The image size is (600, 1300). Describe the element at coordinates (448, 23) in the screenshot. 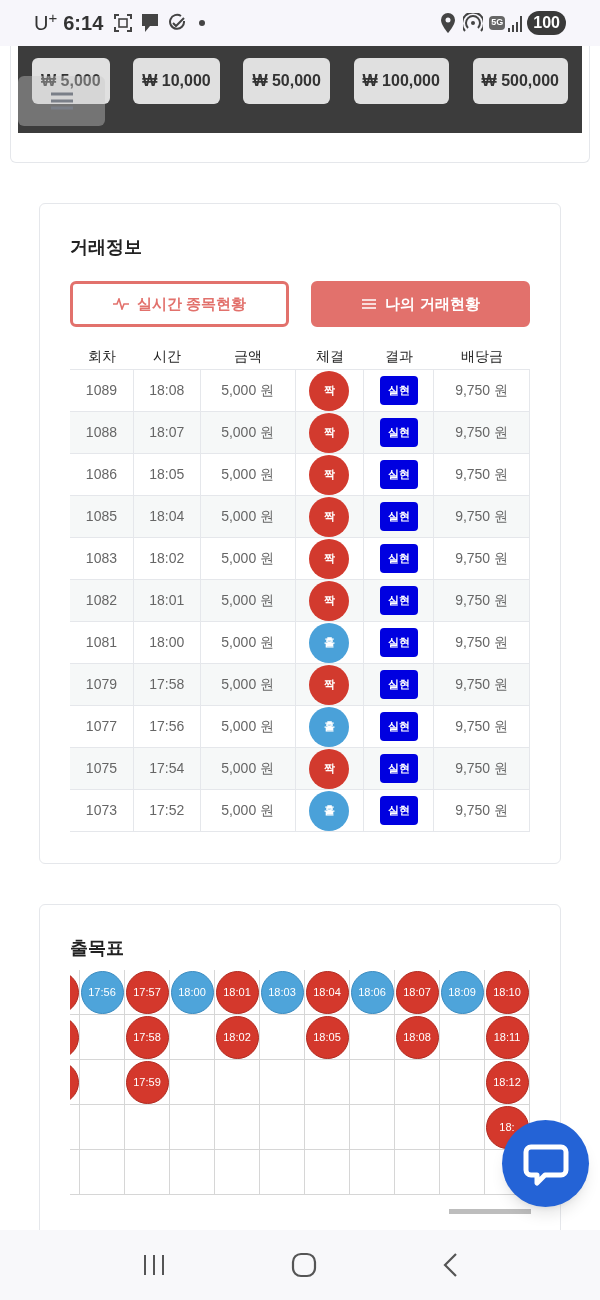

I see `location-pin-icon` at that location.